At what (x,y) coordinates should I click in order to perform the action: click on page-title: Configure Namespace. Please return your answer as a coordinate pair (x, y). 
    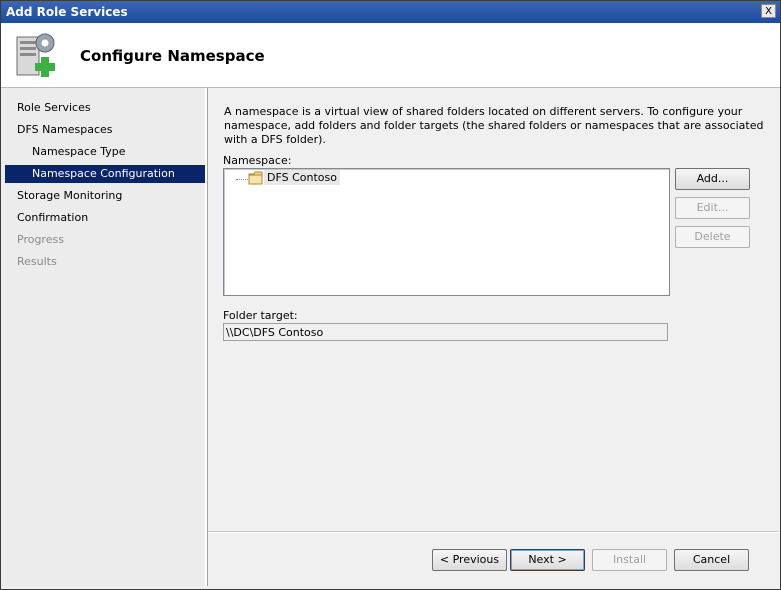
    Looking at the image, I should click on (172, 56).